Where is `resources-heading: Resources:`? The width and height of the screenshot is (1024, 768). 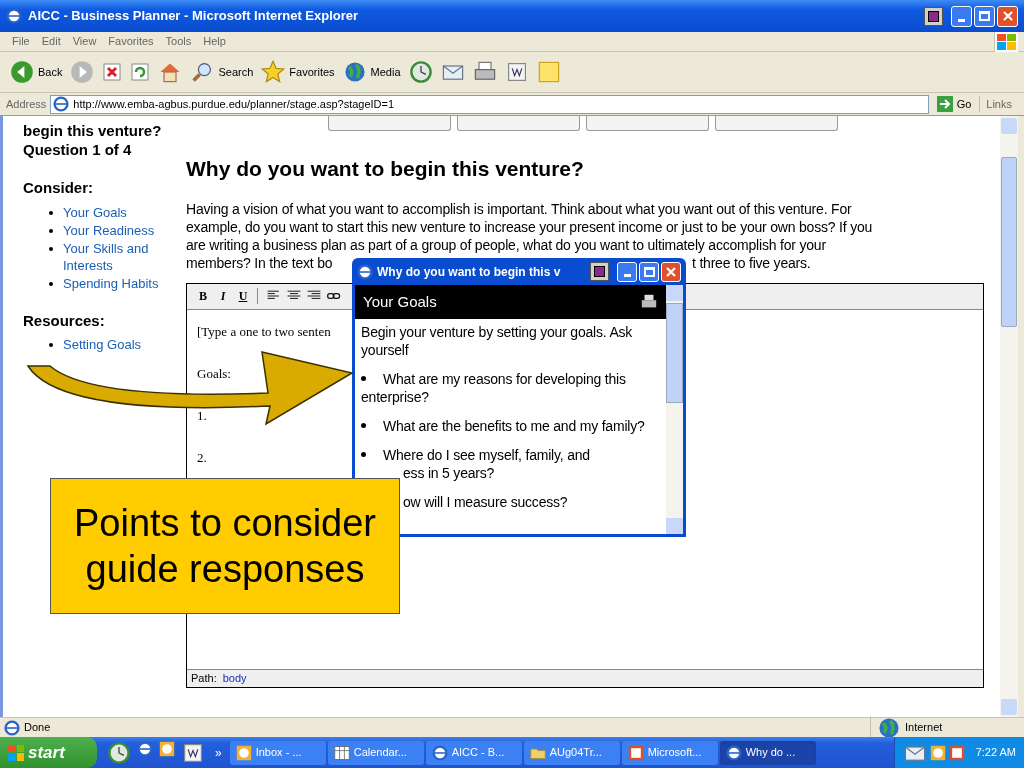
resources-heading: Resources: is located at coordinates (64, 320).